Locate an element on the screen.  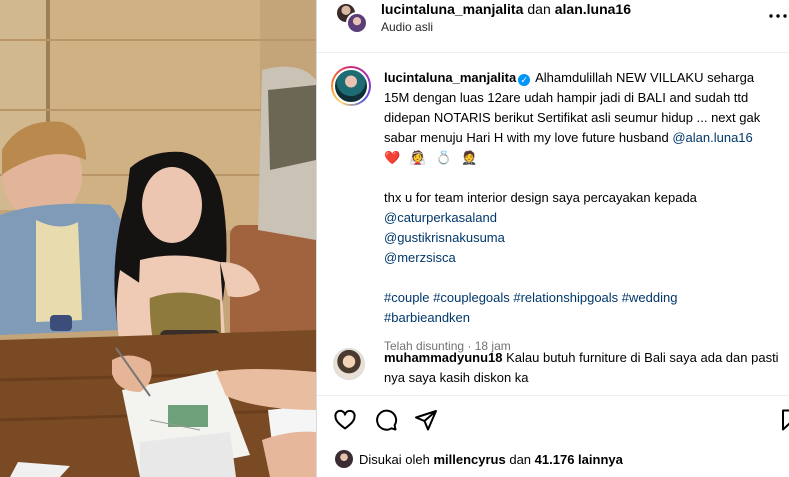
mention-link: @caturperkasaland is located at coordinates (581, 218).